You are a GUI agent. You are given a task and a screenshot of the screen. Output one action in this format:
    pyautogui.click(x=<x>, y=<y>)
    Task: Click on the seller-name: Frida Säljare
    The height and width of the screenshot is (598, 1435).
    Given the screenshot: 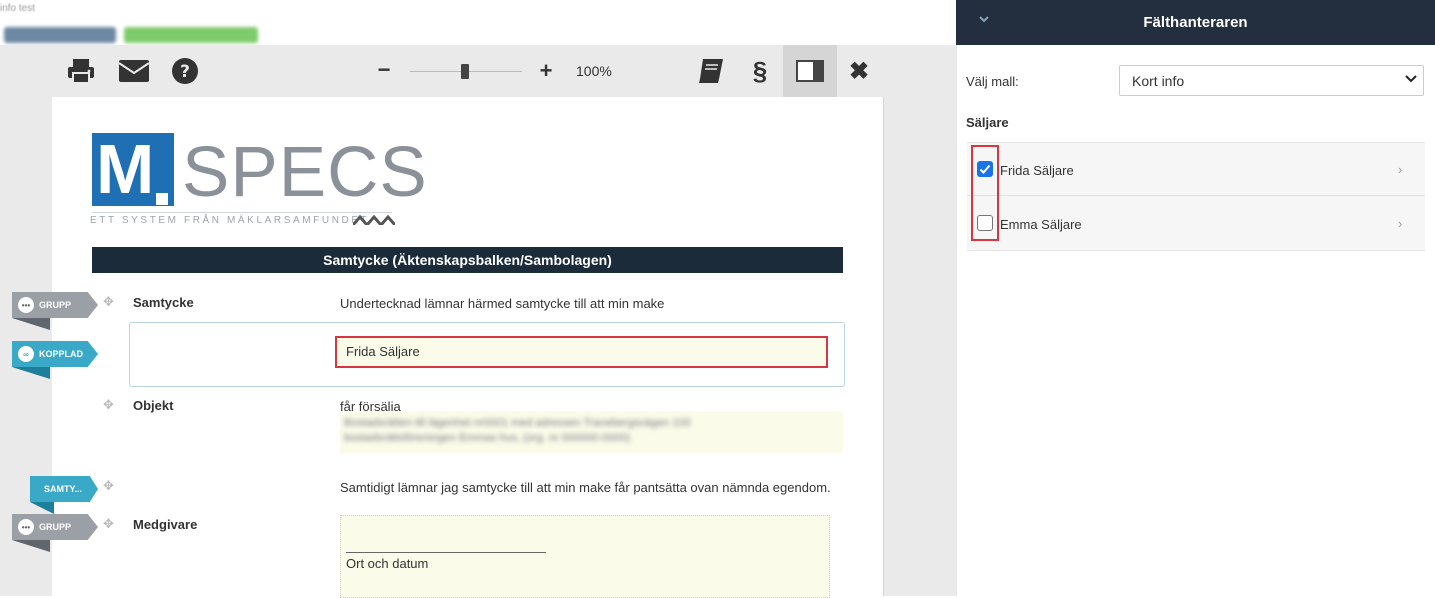 What is the action you would take?
    pyautogui.click(x=1037, y=170)
    